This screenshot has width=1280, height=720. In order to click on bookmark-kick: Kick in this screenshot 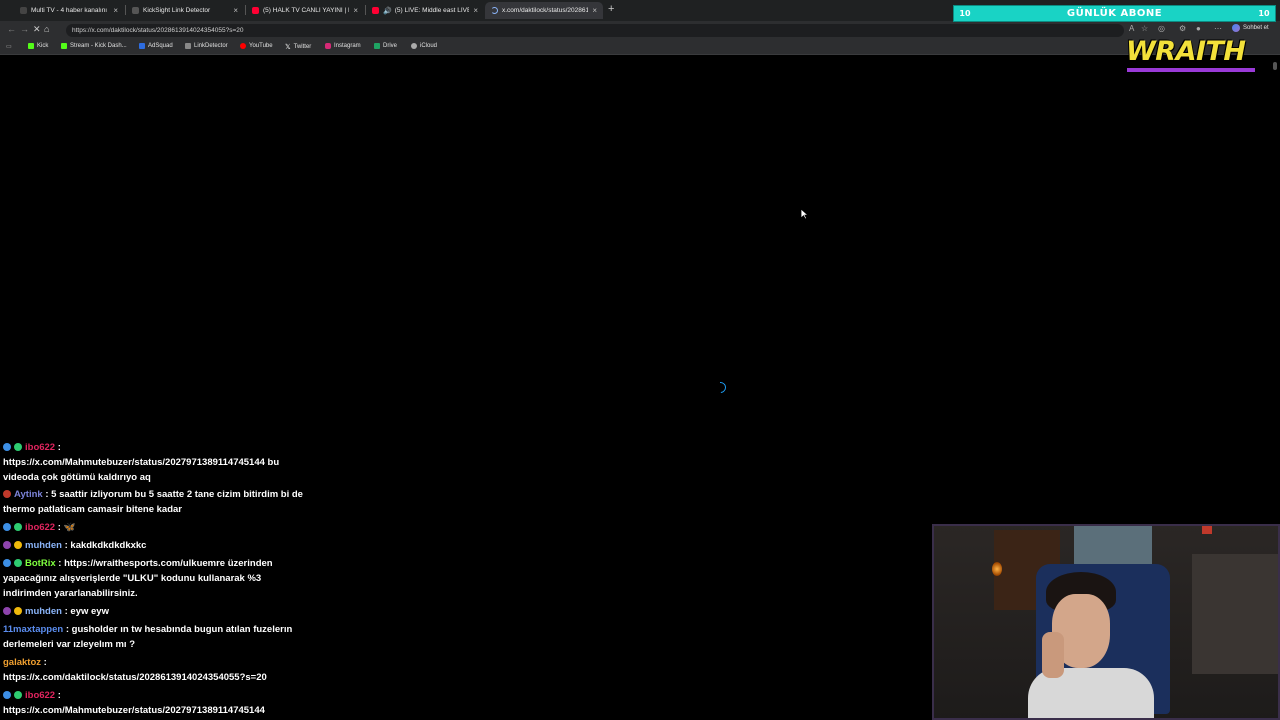, I will do `click(38, 46)`.